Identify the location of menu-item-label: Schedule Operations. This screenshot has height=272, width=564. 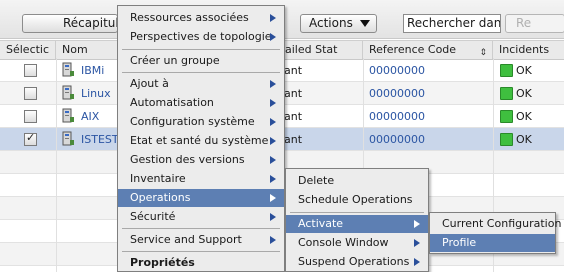
(355, 199).